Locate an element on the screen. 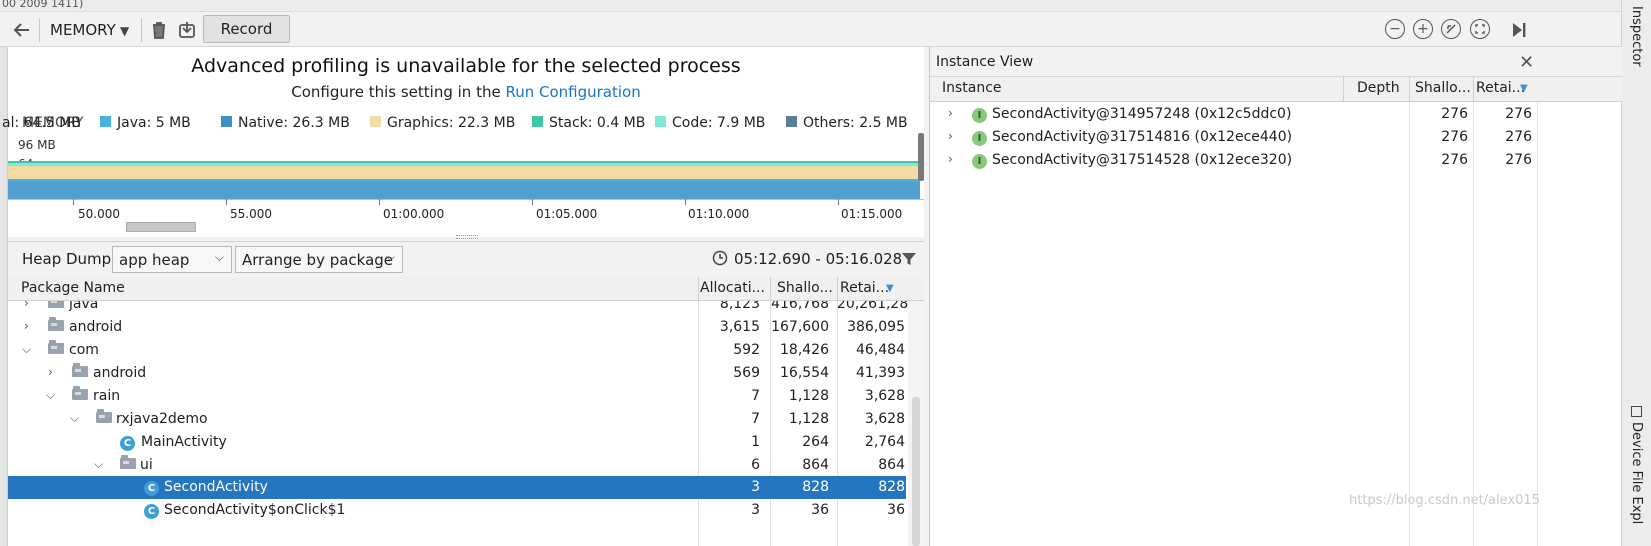  back-arrow-icon is located at coordinates (22, 30).